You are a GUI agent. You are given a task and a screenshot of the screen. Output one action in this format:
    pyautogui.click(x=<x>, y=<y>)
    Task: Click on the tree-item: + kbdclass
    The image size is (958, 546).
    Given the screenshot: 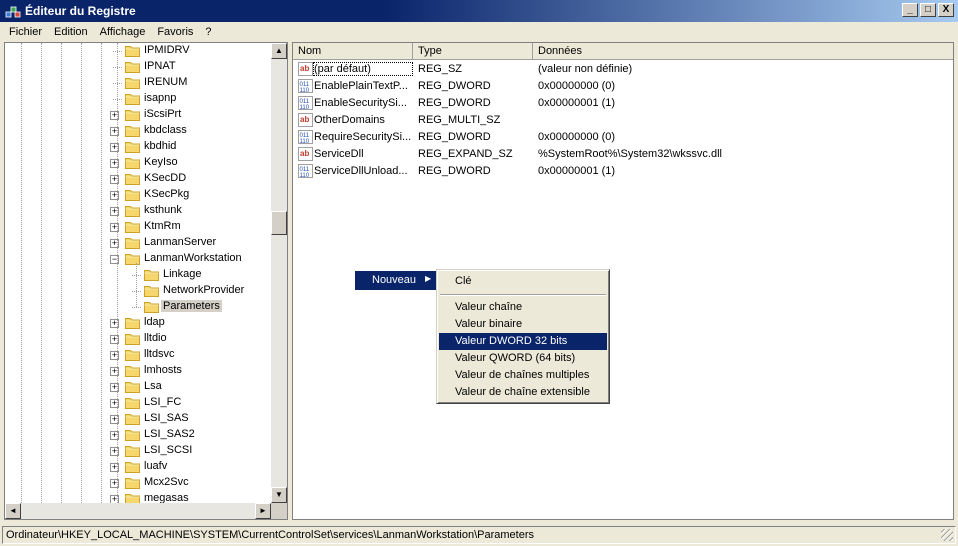 What is the action you would take?
    pyautogui.click(x=138, y=131)
    